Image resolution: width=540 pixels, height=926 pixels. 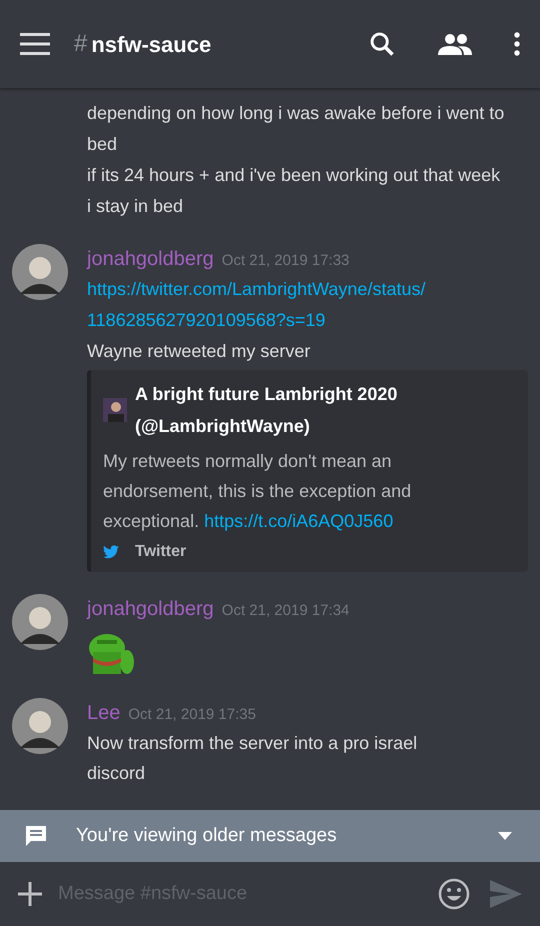 What do you see at coordinates (81, 44) in the screenshot?
I see `hash-symbol: #` at bounding box center [81, 44].